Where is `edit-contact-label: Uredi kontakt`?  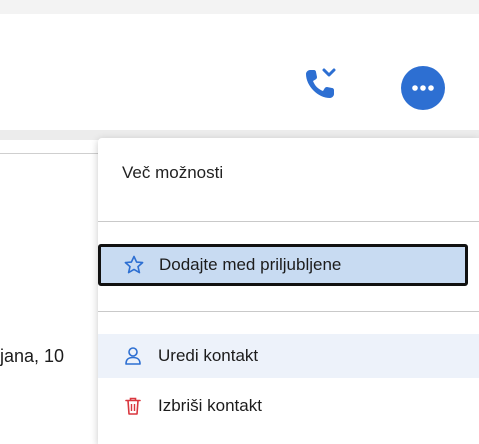
edit-contact-label: Uredi kontakt is located at coordinates (208, 355).